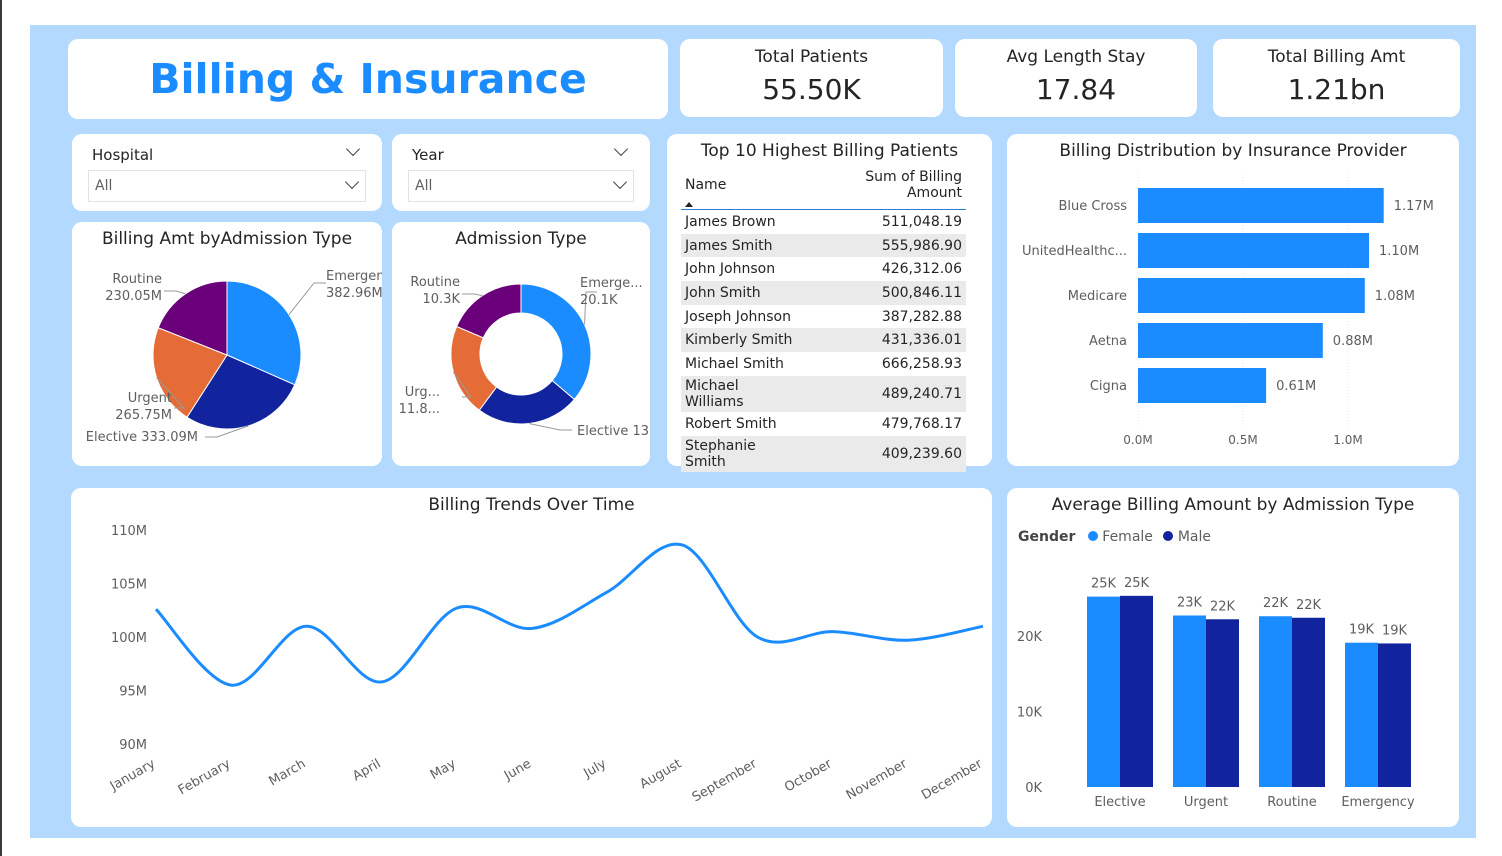  Describe the element at coordinates (1362, 630) in the screenshot. I see `data-label: 19K` at that location.